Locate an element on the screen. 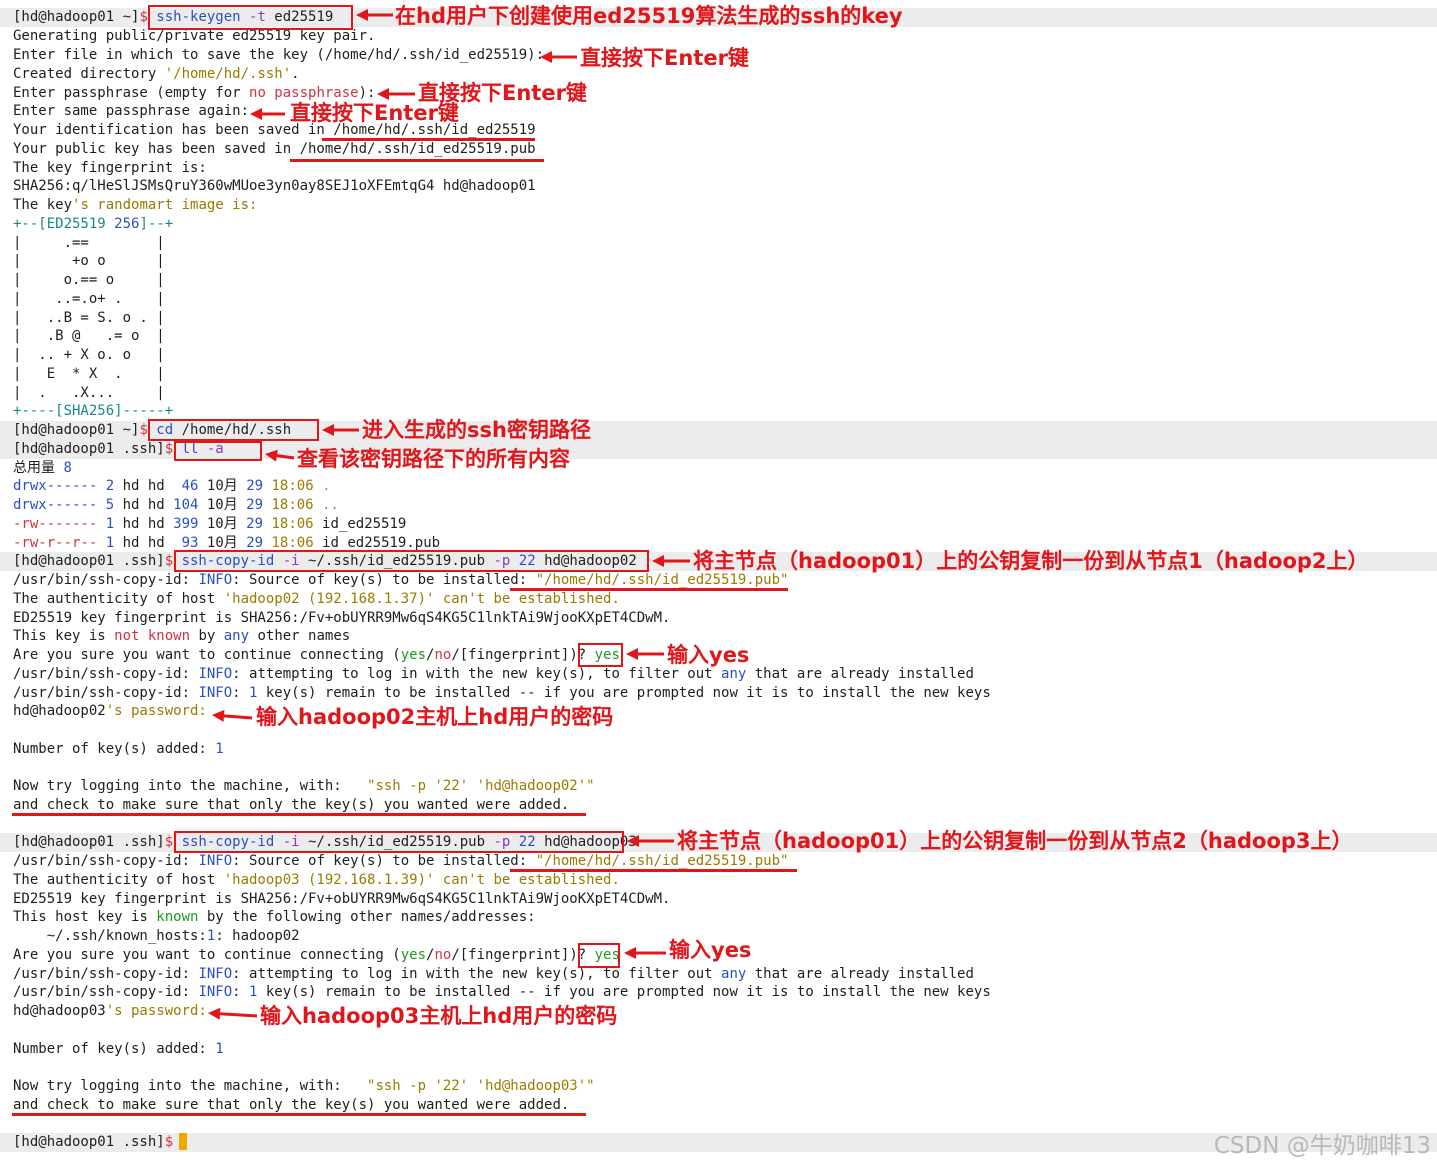 The height and width of the screenshot is (1170, 1437). annotation-note: 进入生成的ssh密钥路径 is located at coordinates (476, 430).